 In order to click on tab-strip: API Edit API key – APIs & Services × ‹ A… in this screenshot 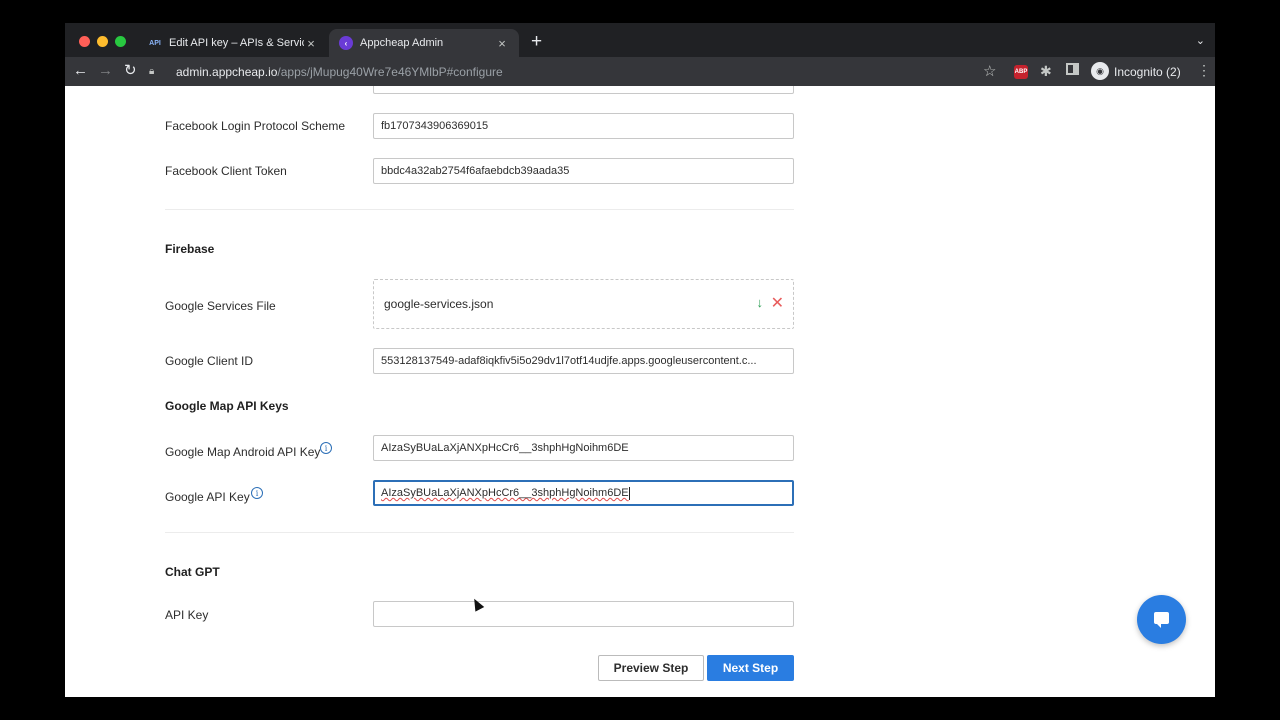, I will do `click(640, 40)`.